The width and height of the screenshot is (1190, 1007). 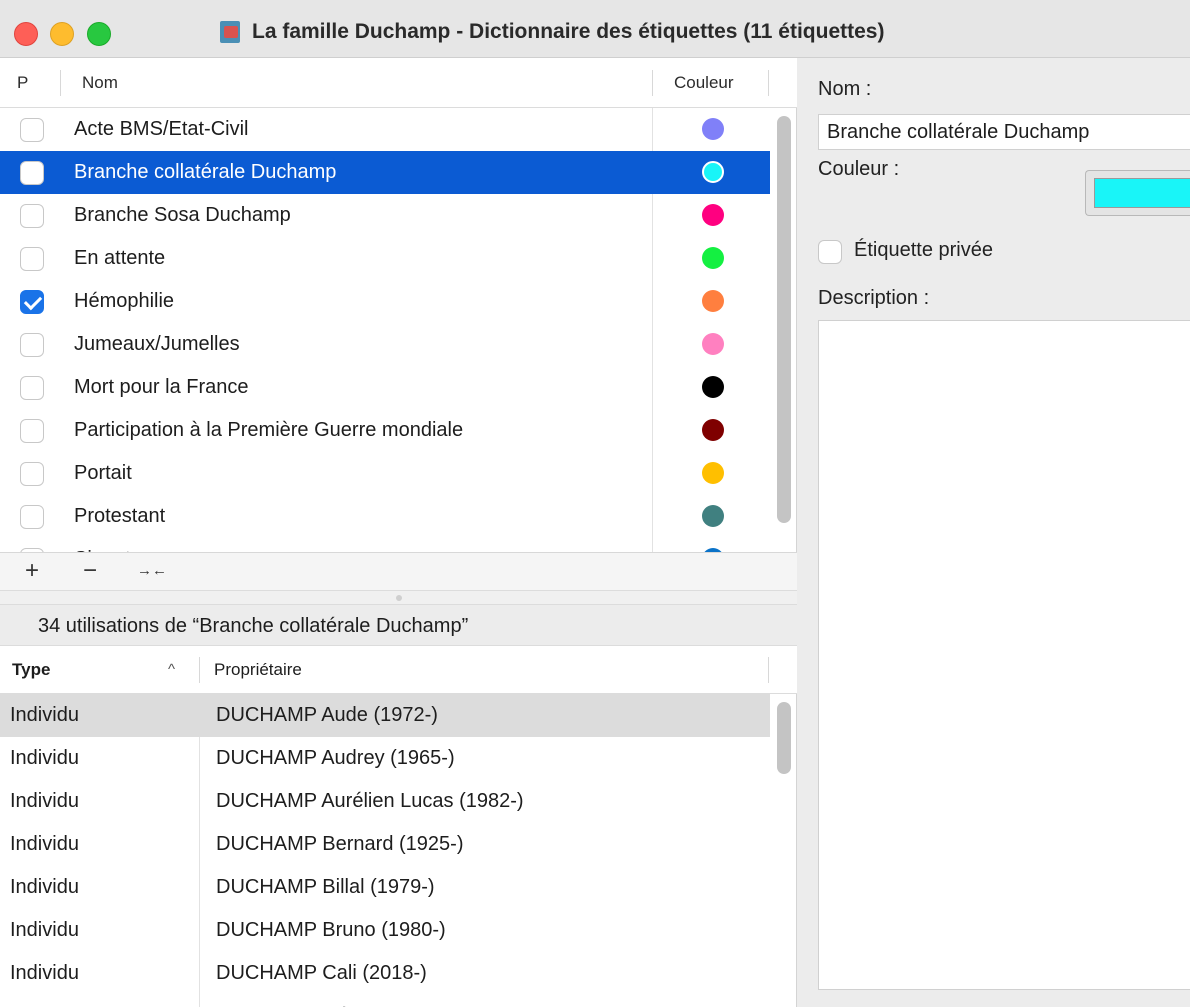 I want to click on usage-list-scrollbar, so click(x=784, y=738).